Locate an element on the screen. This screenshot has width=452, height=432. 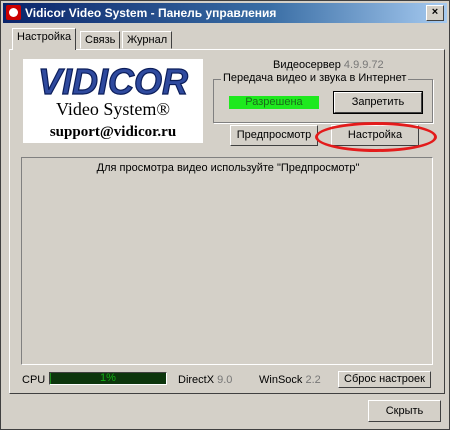
server-label: Видеосервер is located at coordinates (307, 65).